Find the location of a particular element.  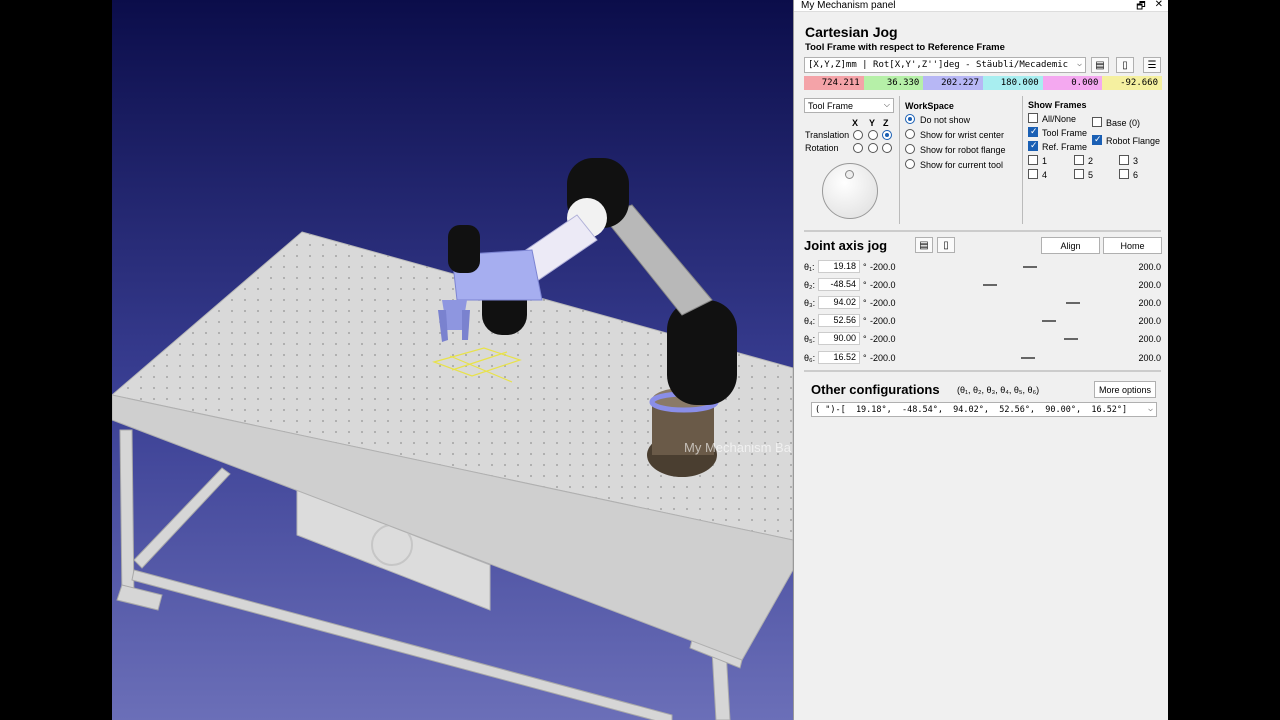

coord-ry: 0.000 is located at coordinates (1072, 83).